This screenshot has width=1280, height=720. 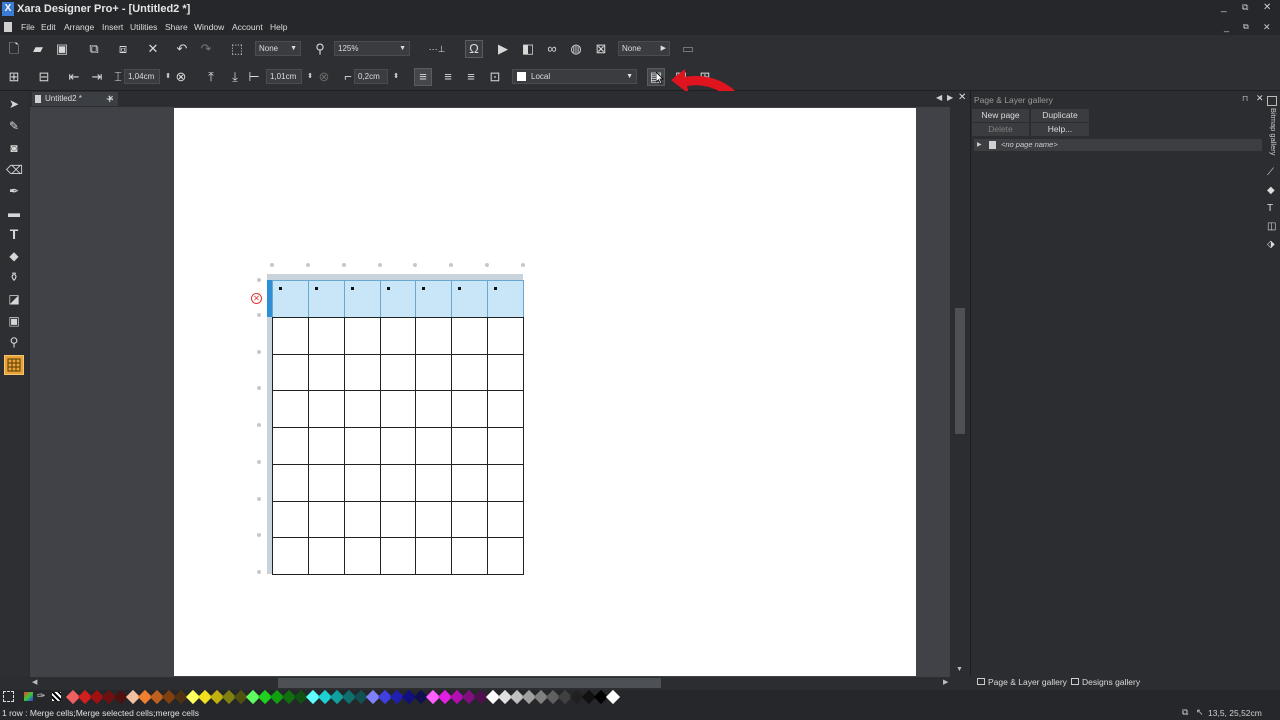 What do you see at coordinates (1105, 682) in the screenshot?
I see `tab-designs-gallery: Designs gallery` at bounding box center [1105, 682].